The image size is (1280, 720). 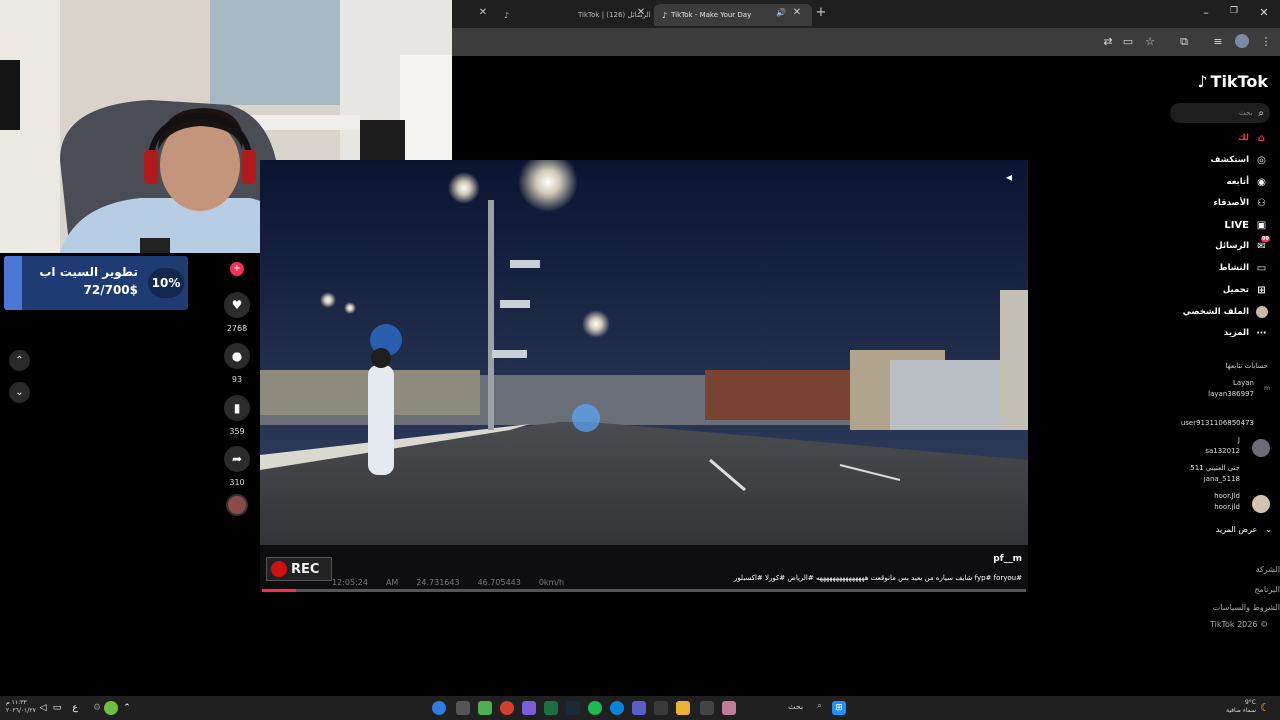 I want to click on clock: ١١:٣٣ م ٢٠٢٦/٠١/٢٧, so click(x=21, y=707).